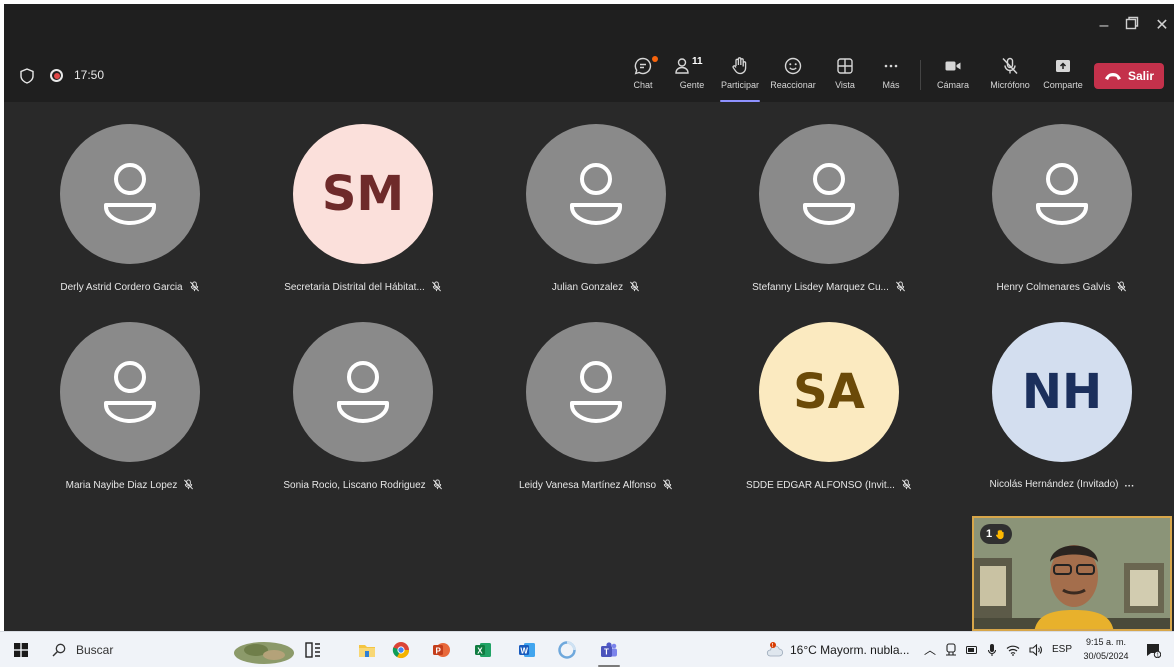  I want to click on participant-tile: Henry Colmenares Galvis, so click(1062, 214).